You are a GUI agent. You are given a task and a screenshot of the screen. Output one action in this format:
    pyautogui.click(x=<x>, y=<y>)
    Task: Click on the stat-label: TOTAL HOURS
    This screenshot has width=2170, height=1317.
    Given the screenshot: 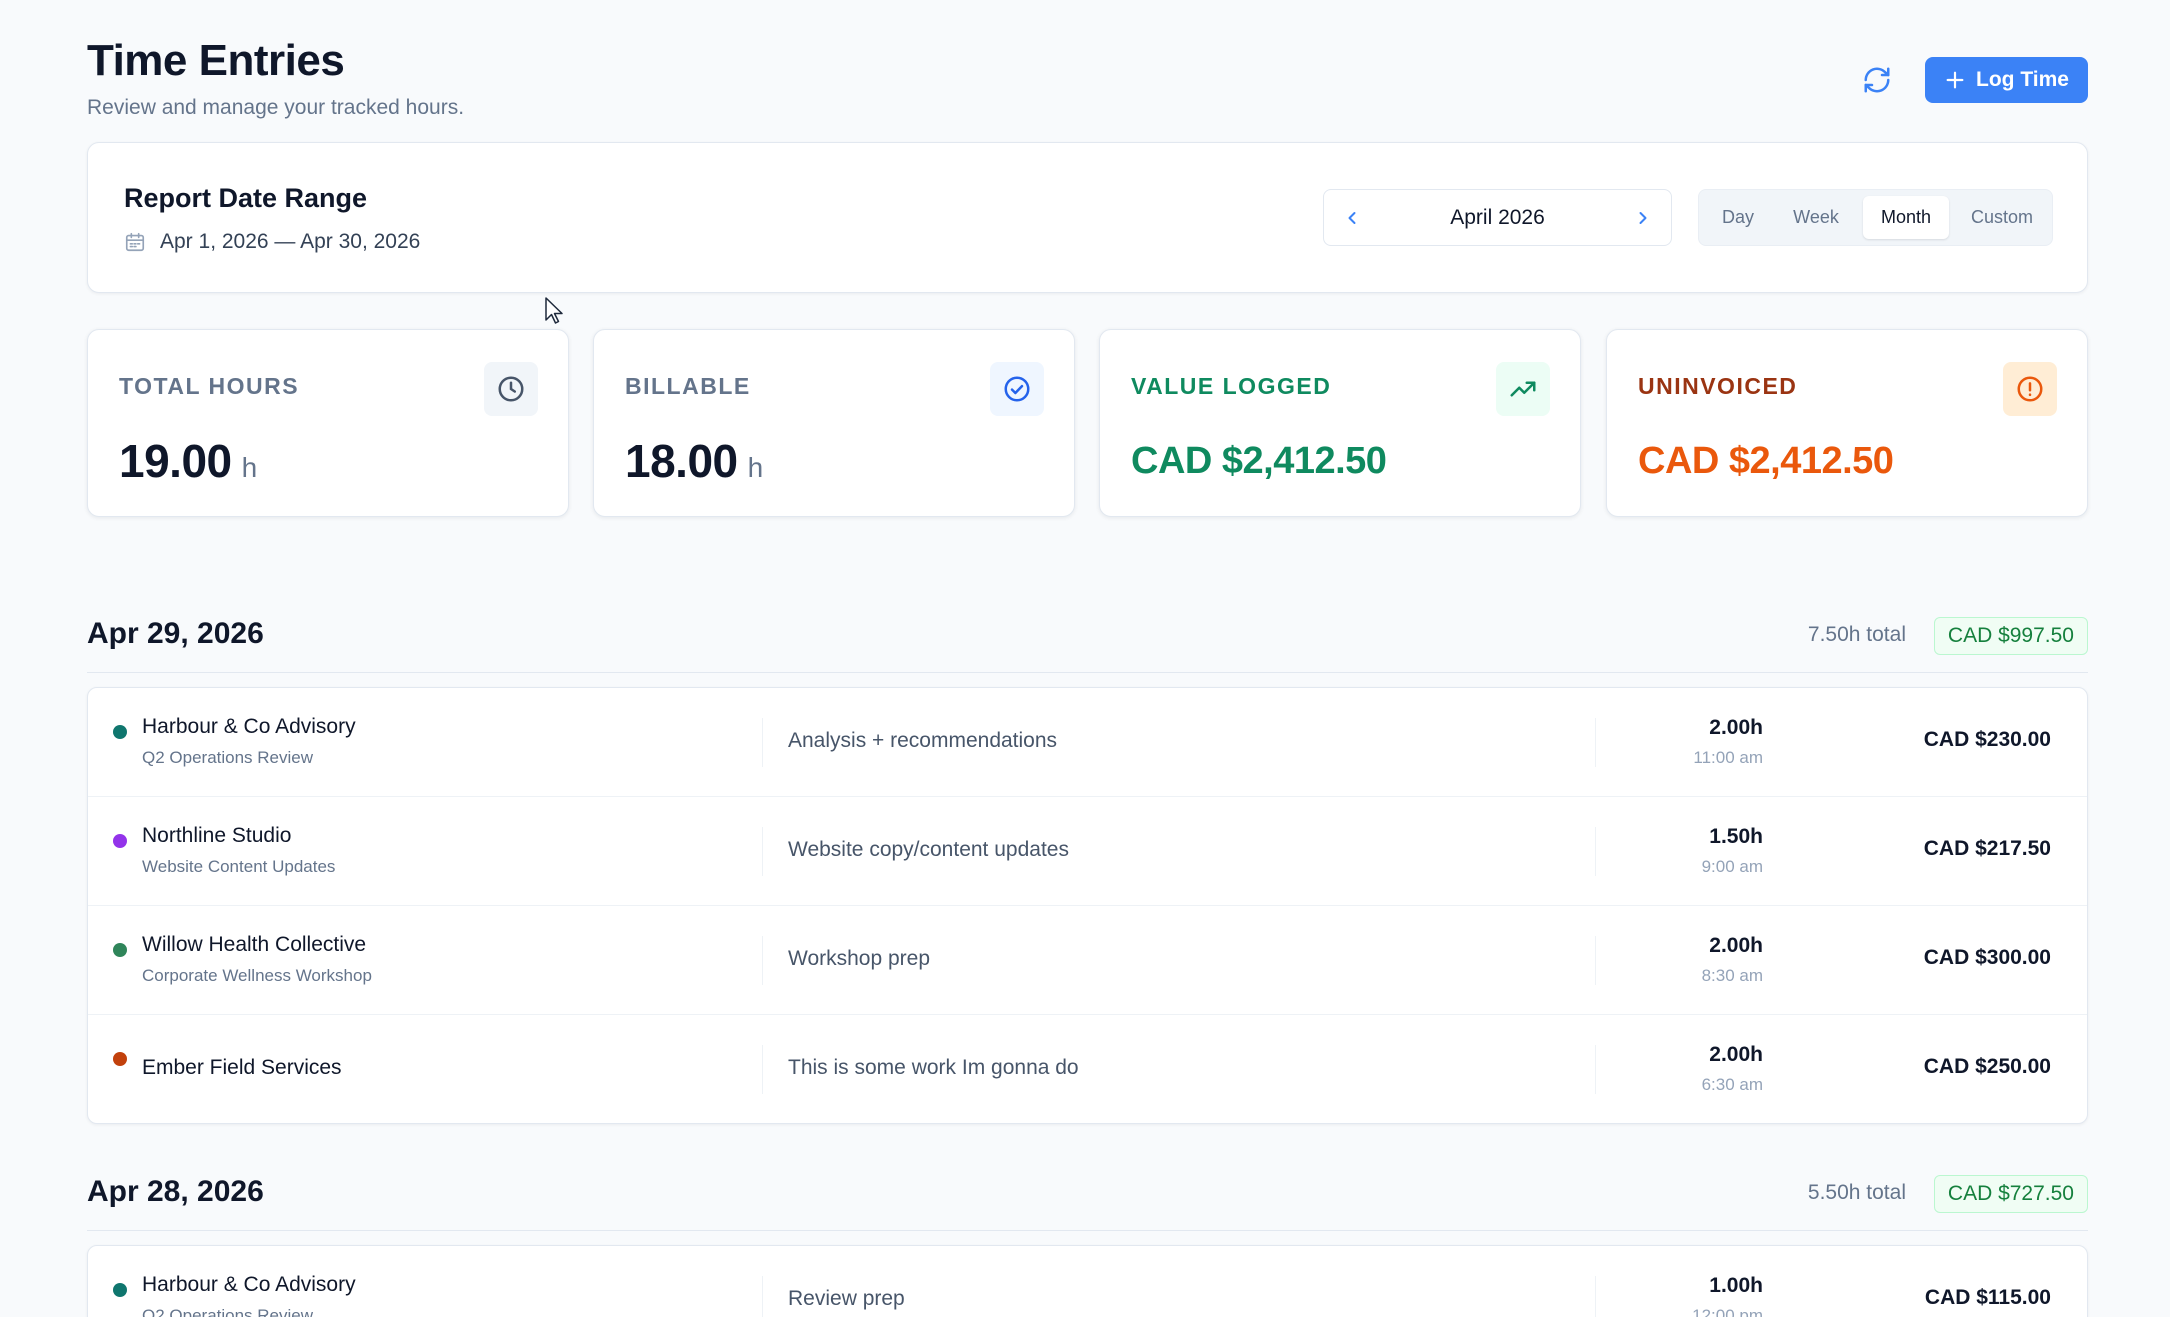 What is the action you would take?
    pyautogui.click(x=209, y=386)
    